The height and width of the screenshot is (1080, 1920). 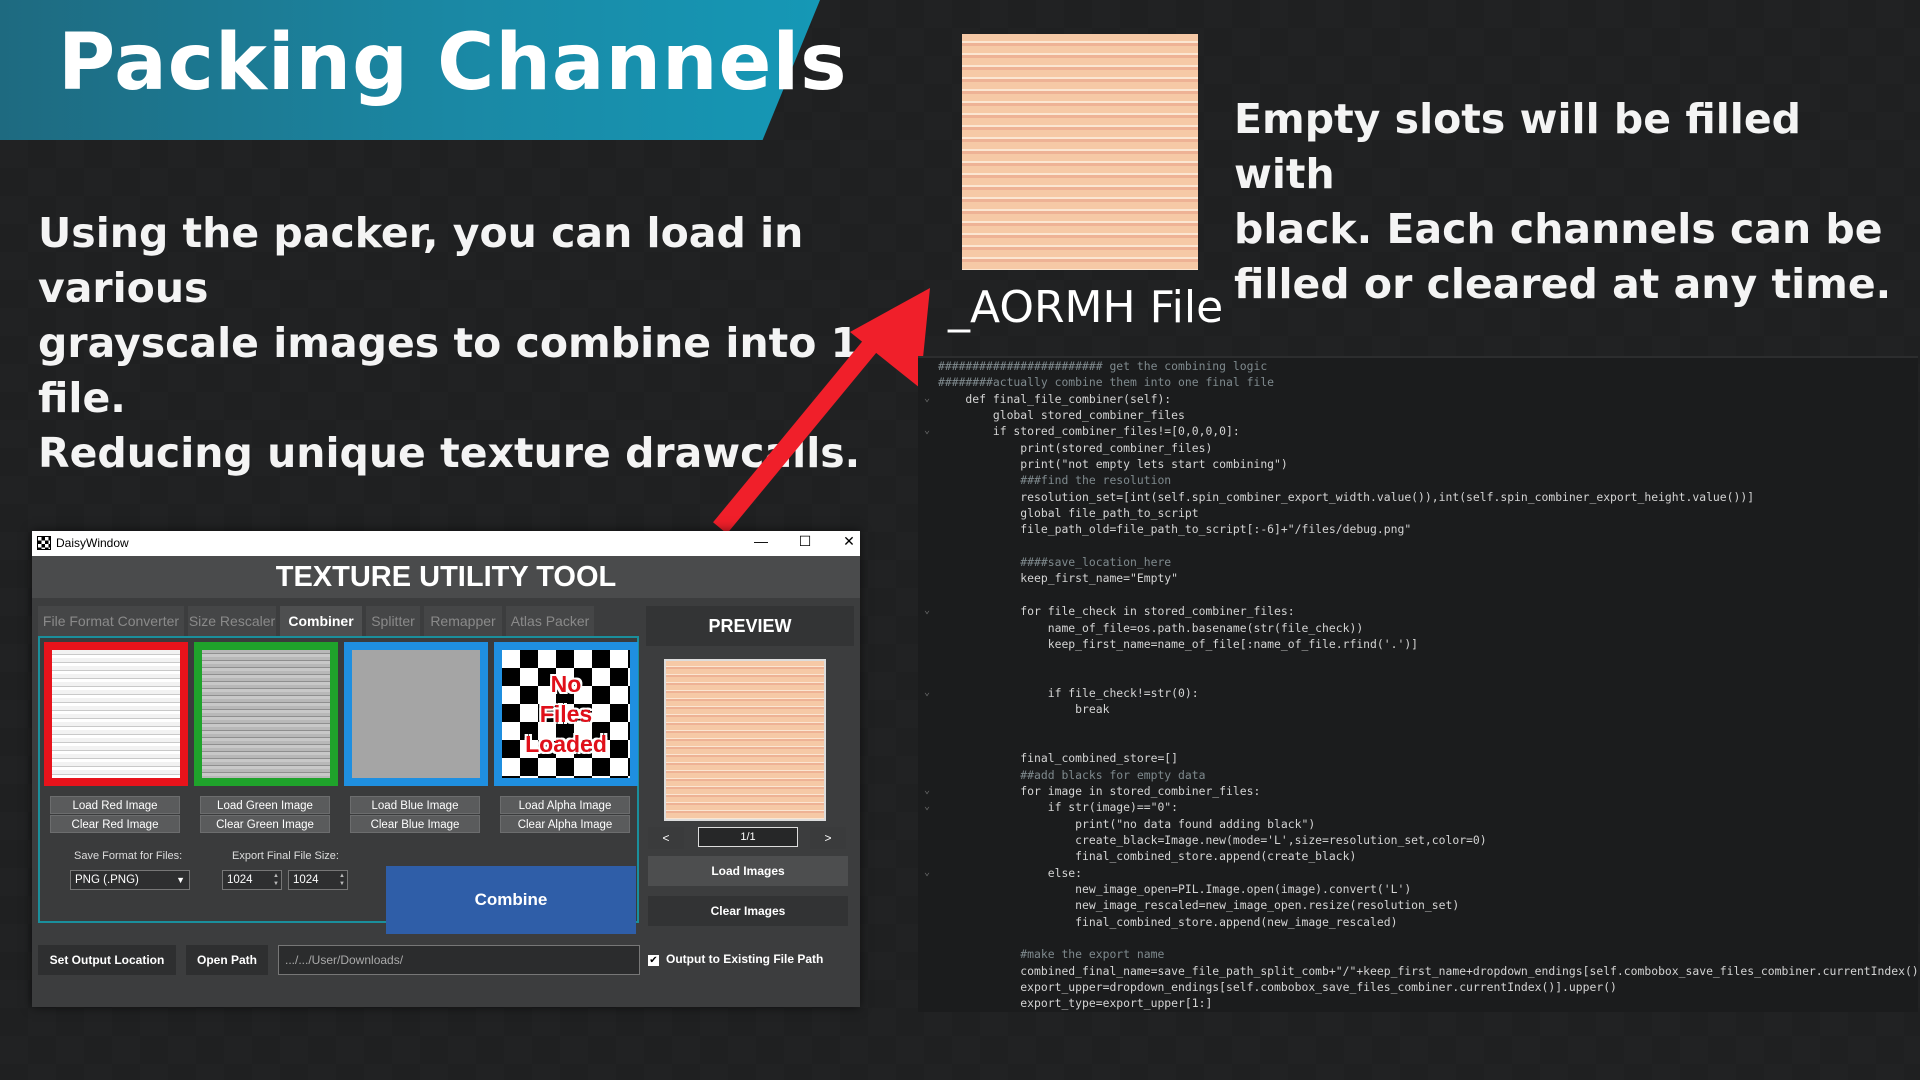 I want to click on clear-images-button: Clear Images, so click(x=748, y=911).